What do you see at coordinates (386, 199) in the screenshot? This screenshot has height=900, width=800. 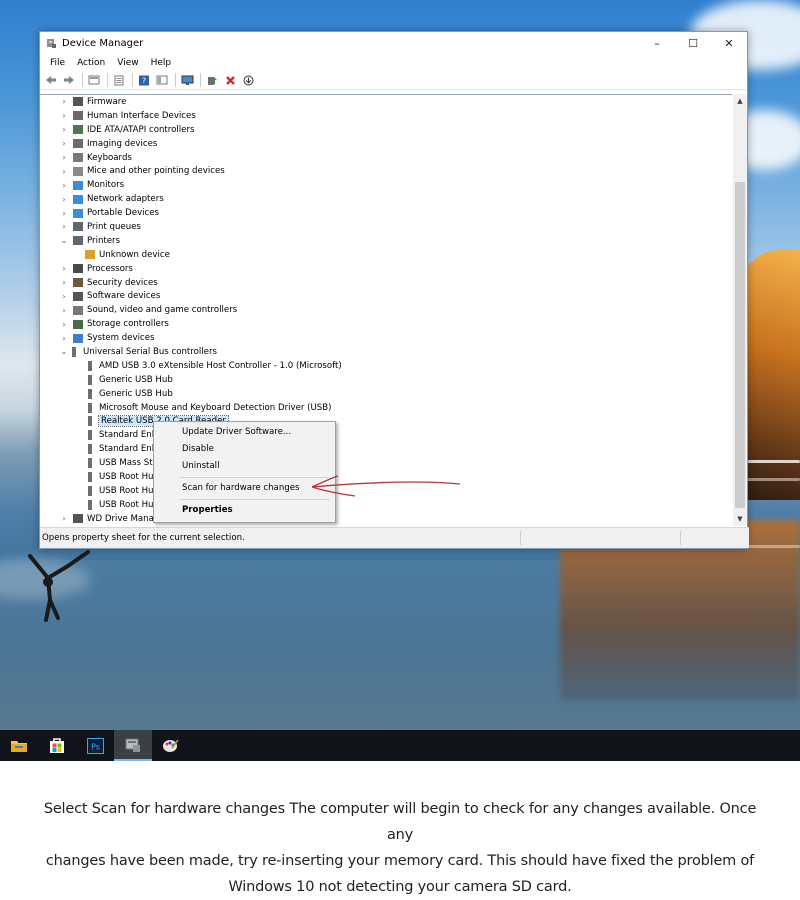 I see `tree-category: › Network adapters` at bounding box center [386, 199].